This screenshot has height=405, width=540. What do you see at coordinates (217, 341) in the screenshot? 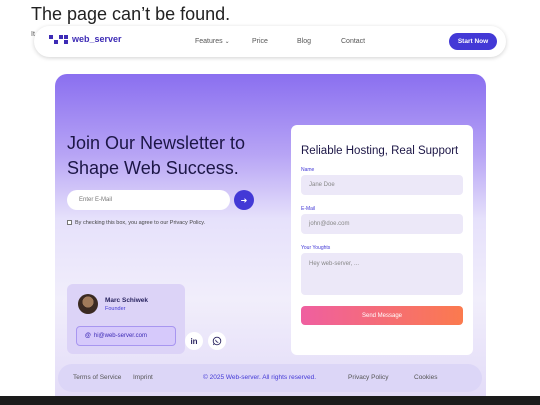
I see `whatsapp-icon` at bounding box center [217, 341].